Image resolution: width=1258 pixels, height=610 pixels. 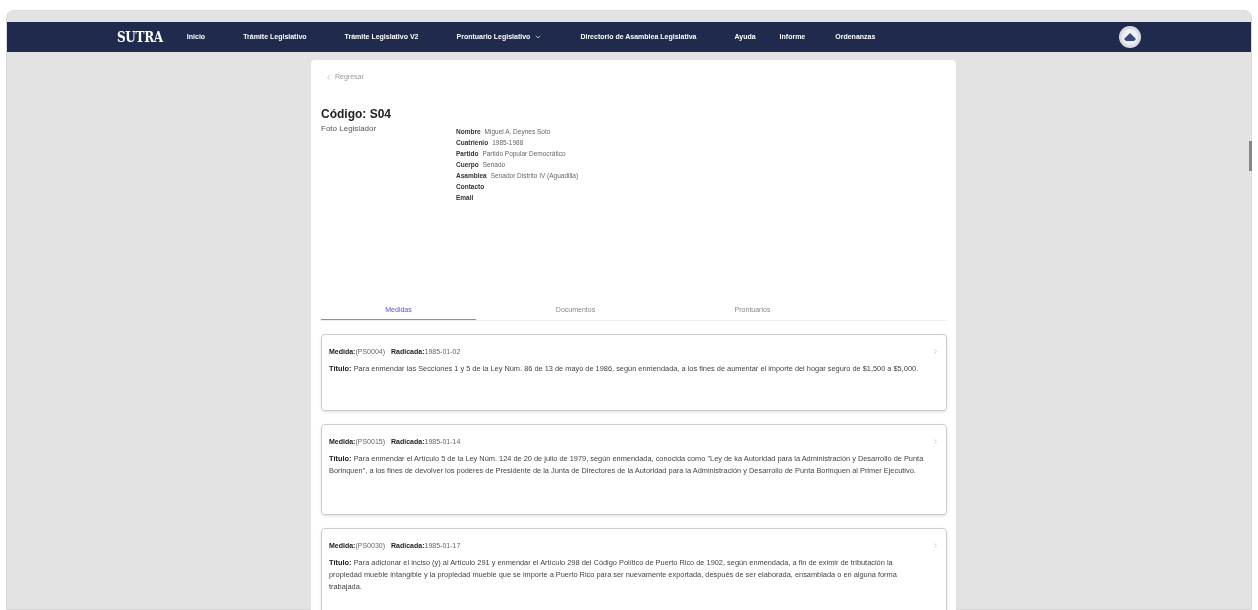 I want to click on scrollbar-thumb, so click(x=1250, y=156).